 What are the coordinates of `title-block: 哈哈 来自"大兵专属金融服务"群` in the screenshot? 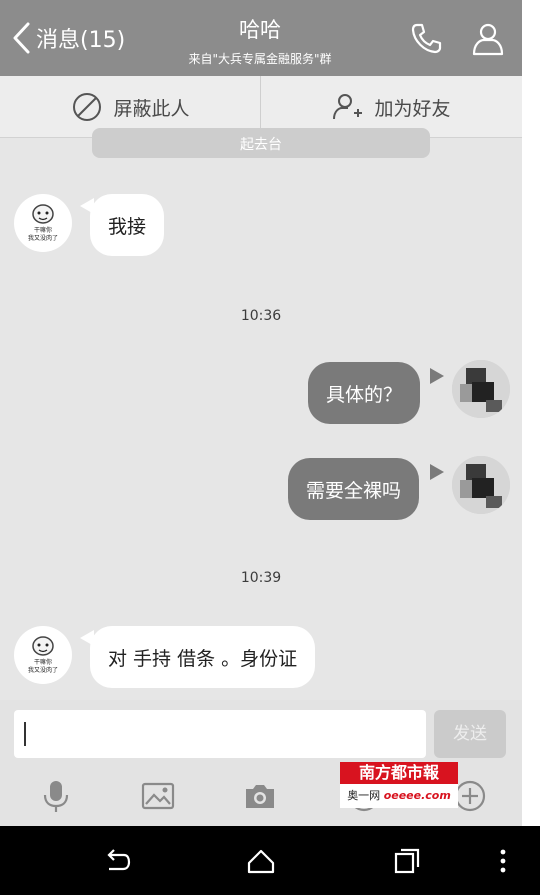 It's located at (260, 40).